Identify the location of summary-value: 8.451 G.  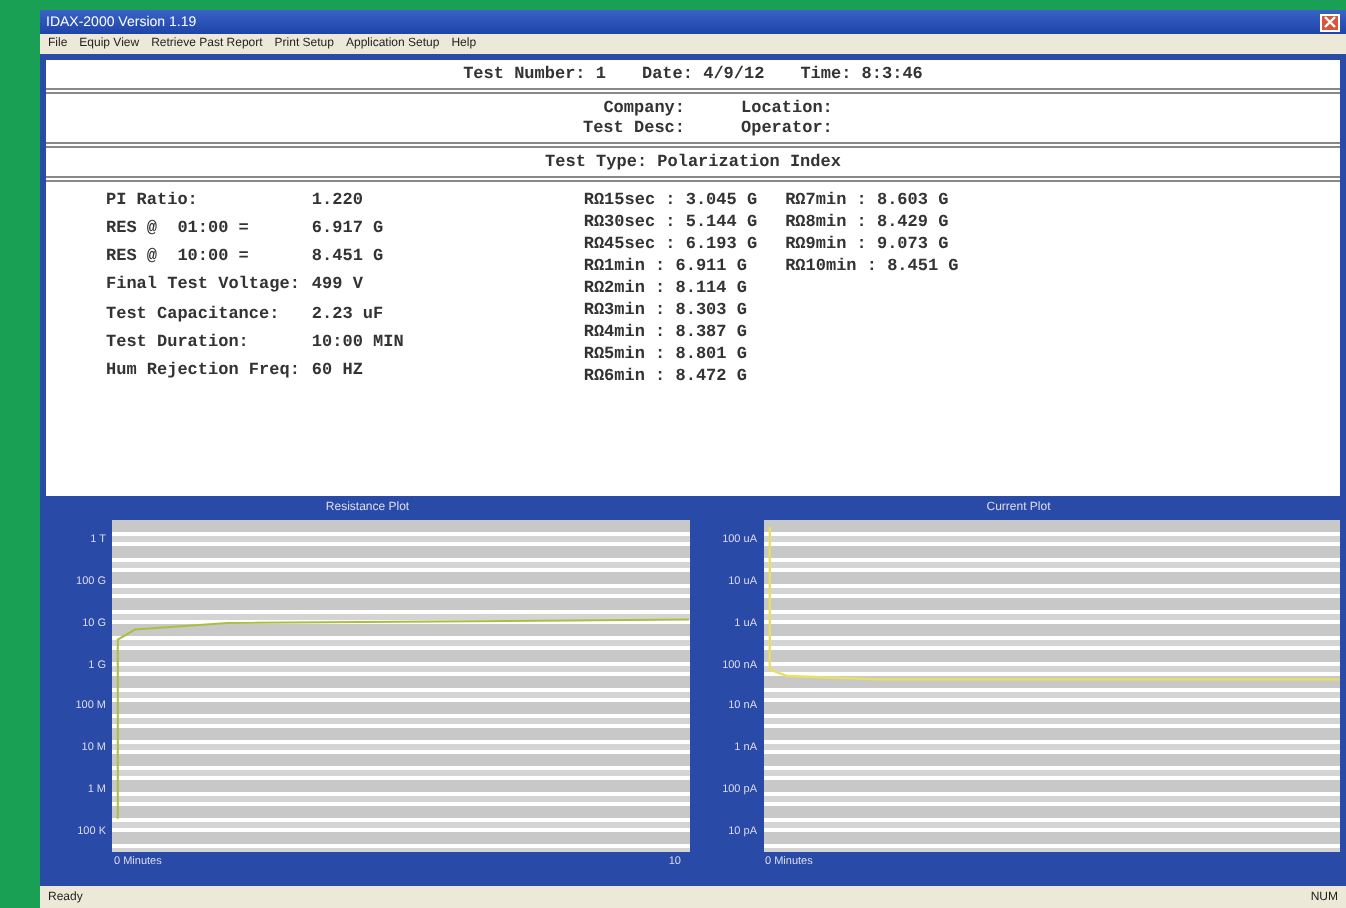
(348, 258).